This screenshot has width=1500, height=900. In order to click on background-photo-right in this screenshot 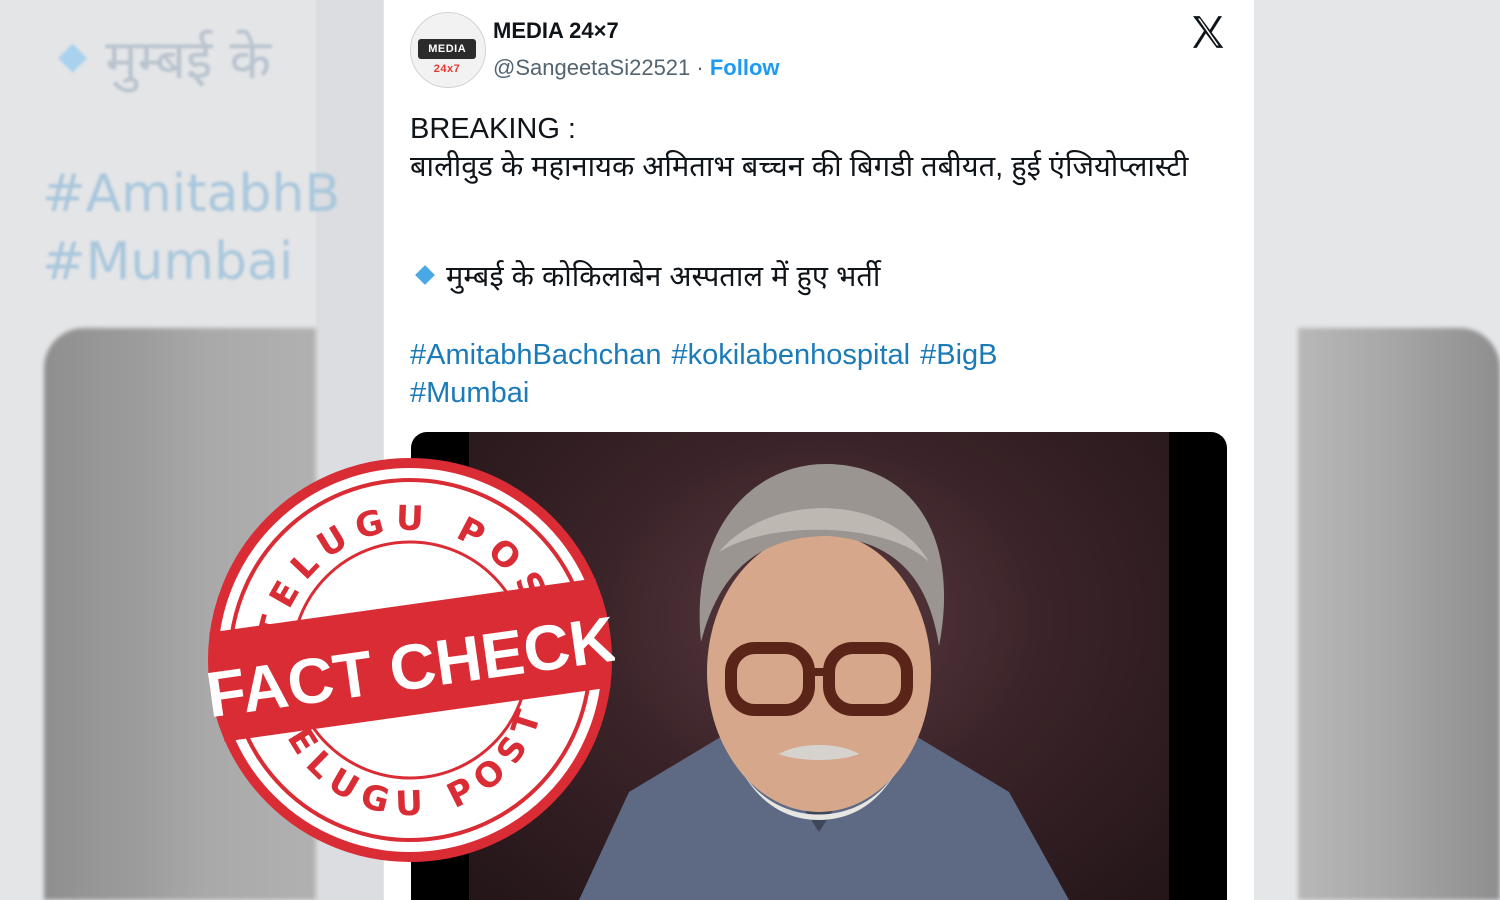, I will do `click(1399, 614)`.